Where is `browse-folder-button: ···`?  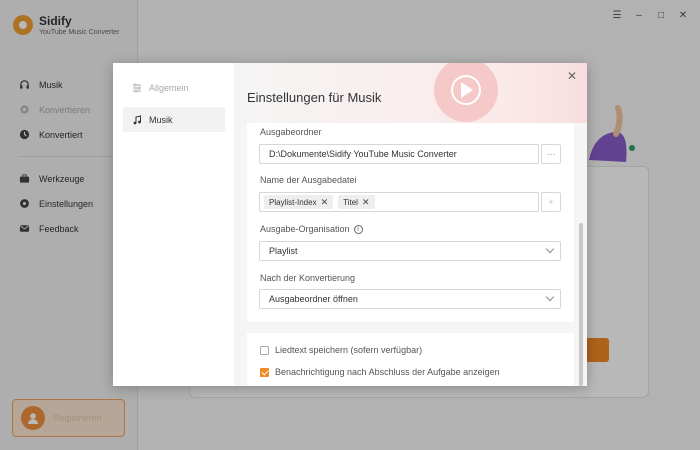
browse-folder-button: ··· is located at coordinates (551, 154).